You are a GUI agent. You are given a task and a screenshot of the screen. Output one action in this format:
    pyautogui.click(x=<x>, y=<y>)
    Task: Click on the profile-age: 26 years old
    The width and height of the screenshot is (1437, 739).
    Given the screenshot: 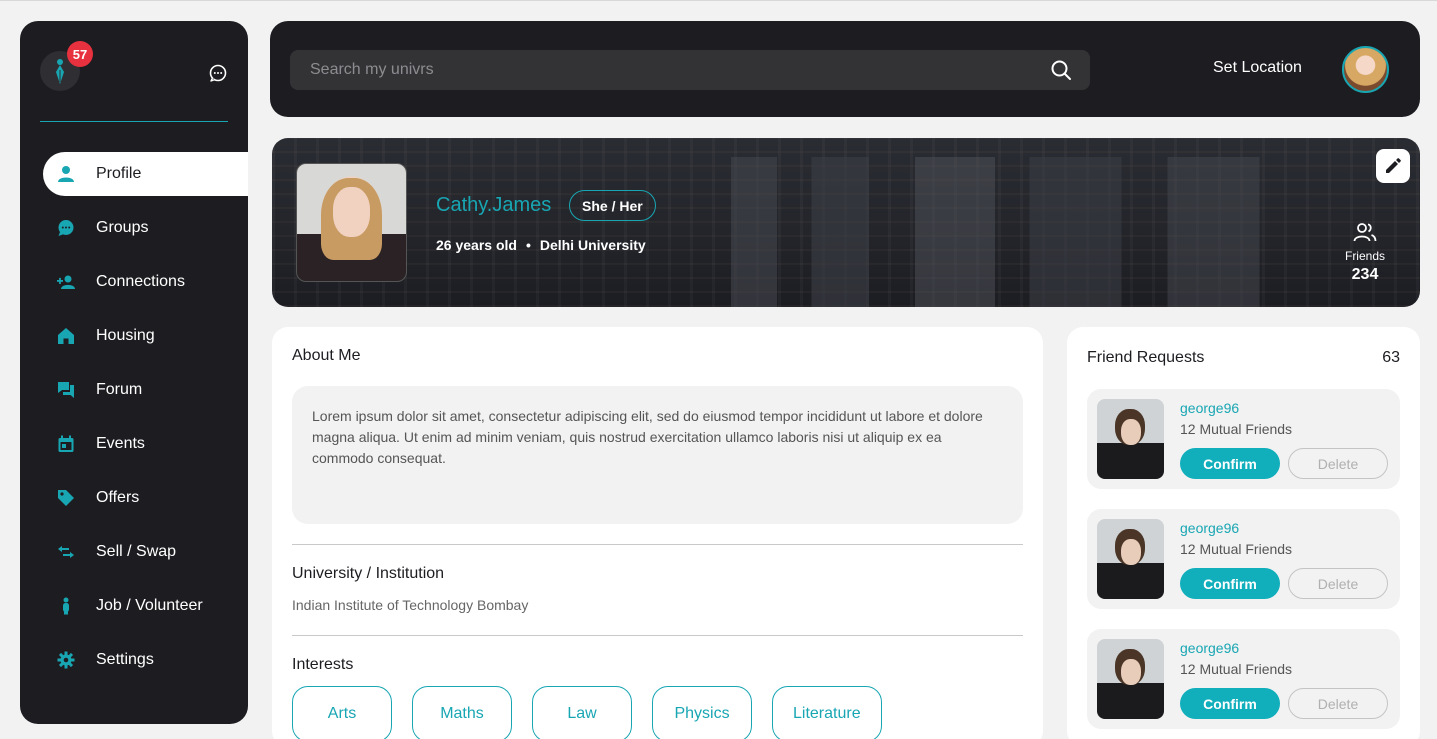 What is the action you would take?
    pyautogui.click(x=476, y=245)
    